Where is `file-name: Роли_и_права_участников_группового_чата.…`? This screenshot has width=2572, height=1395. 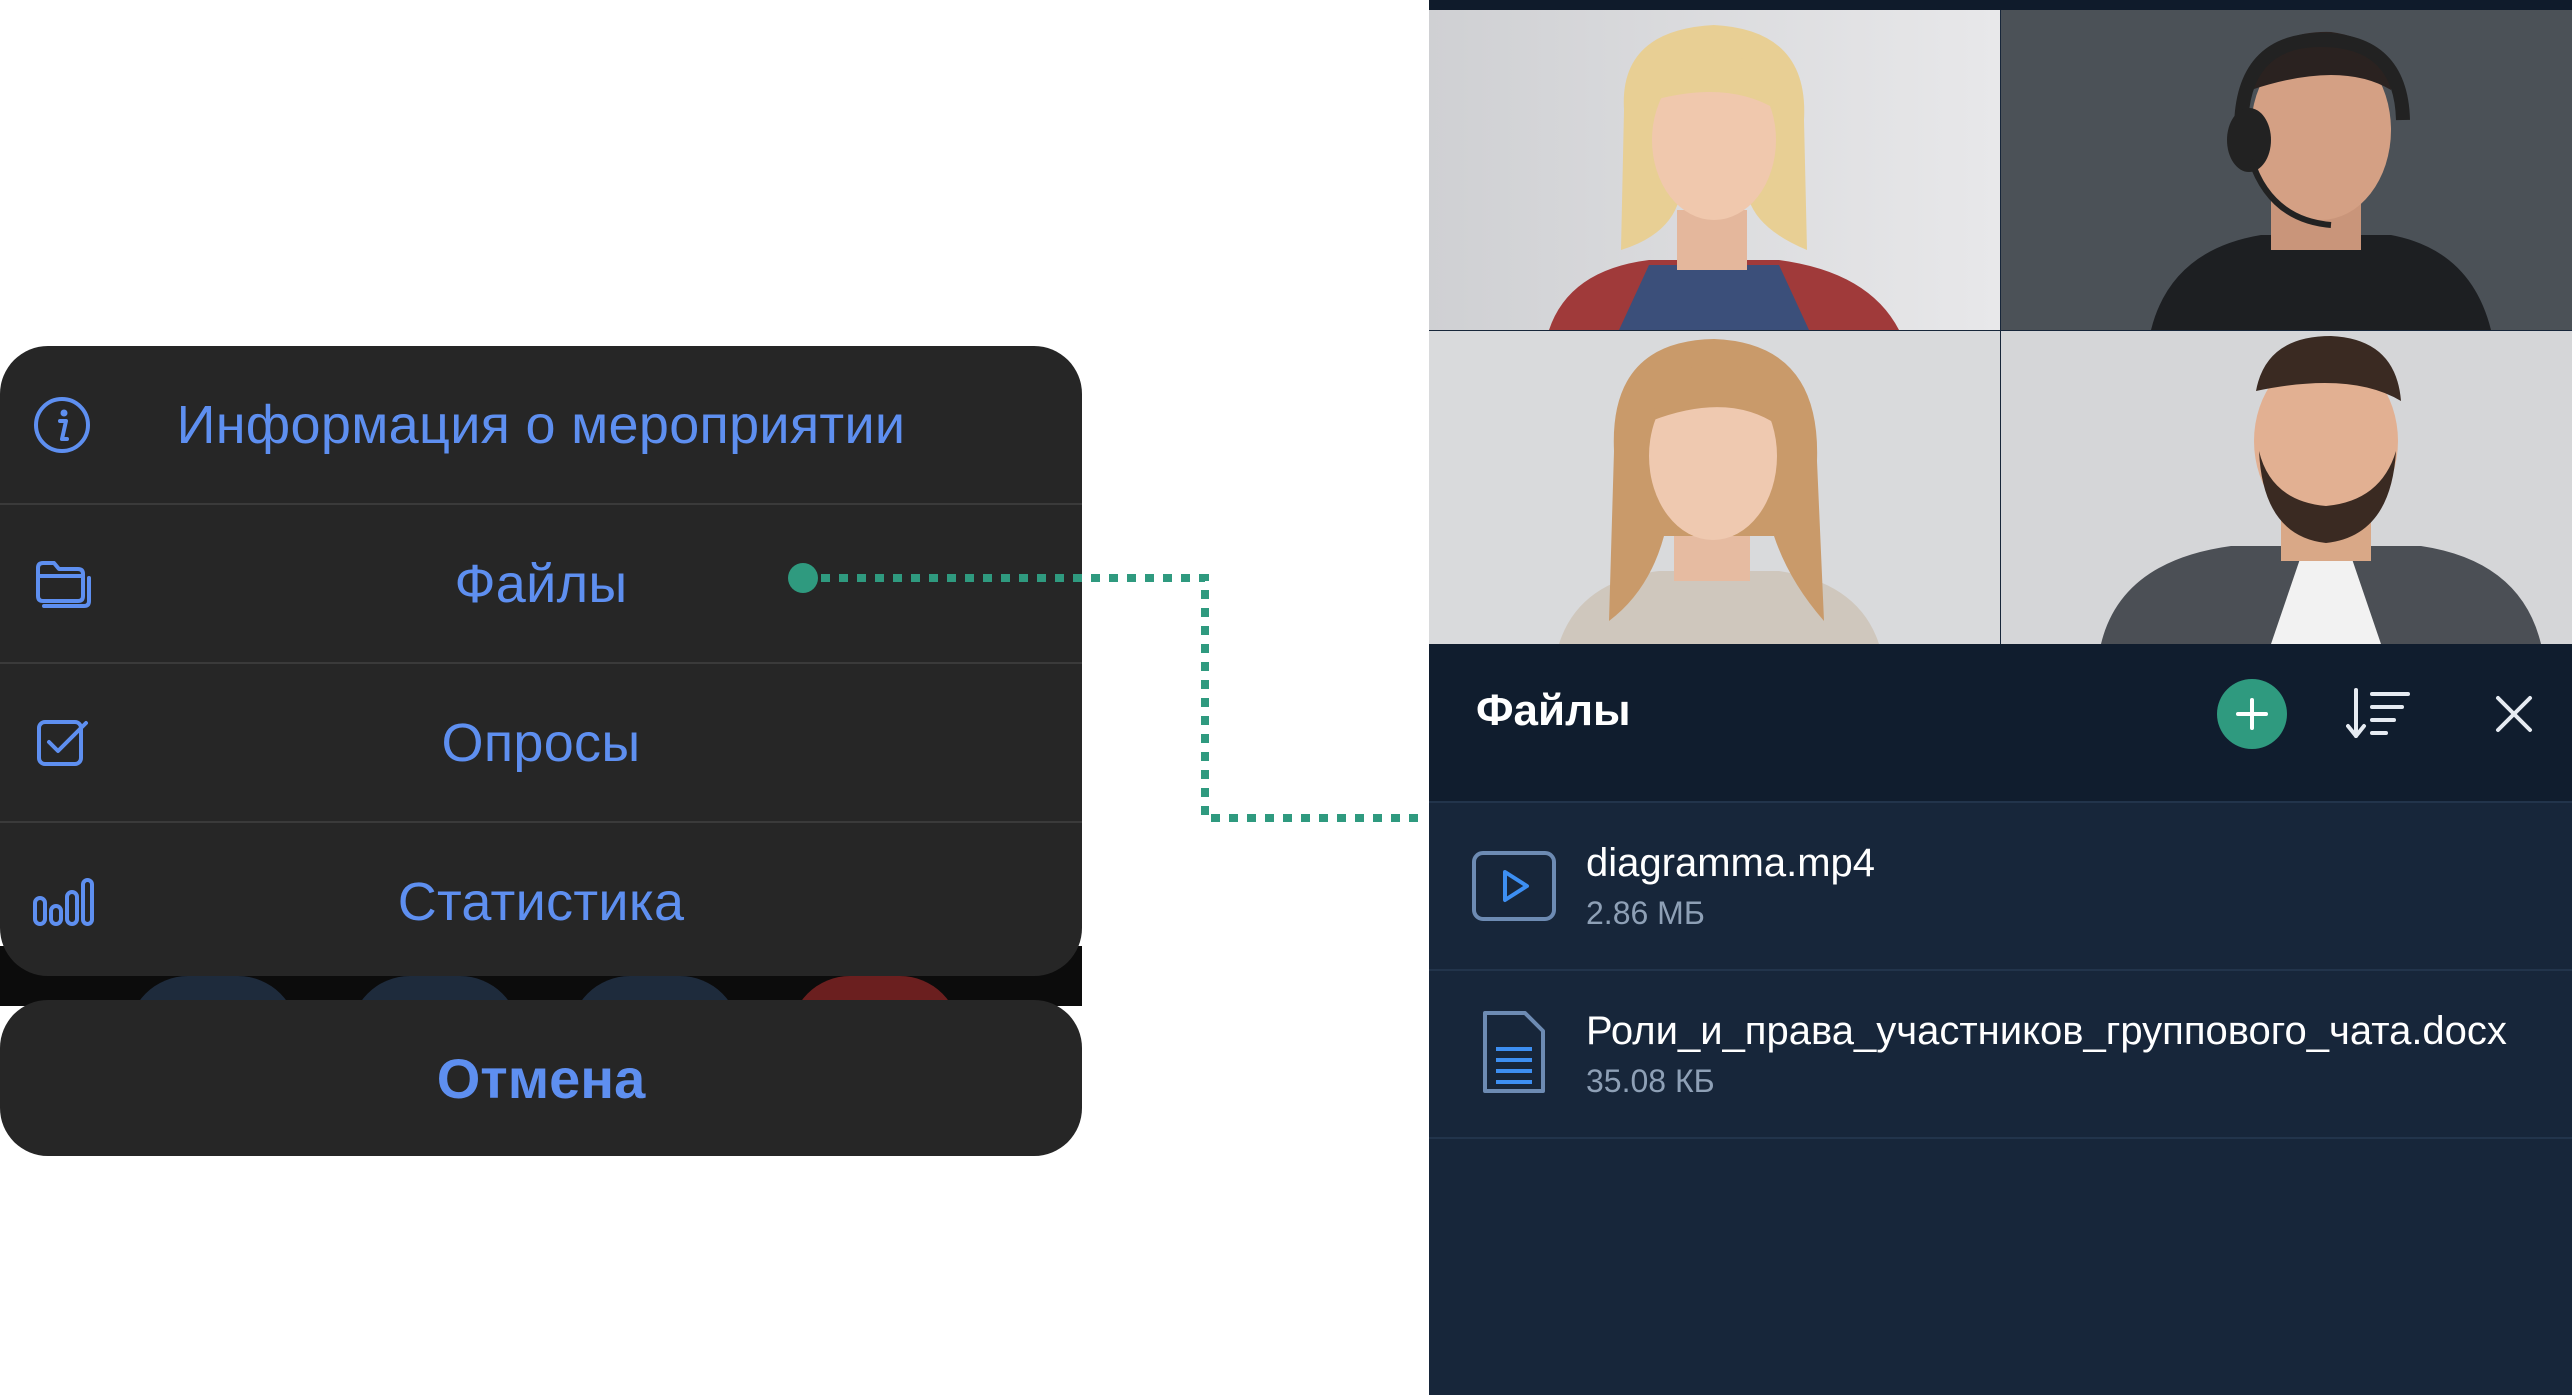 file-name: Роли_и_права_участников_группового_чата.… is located at coordinates (2046, 1031).